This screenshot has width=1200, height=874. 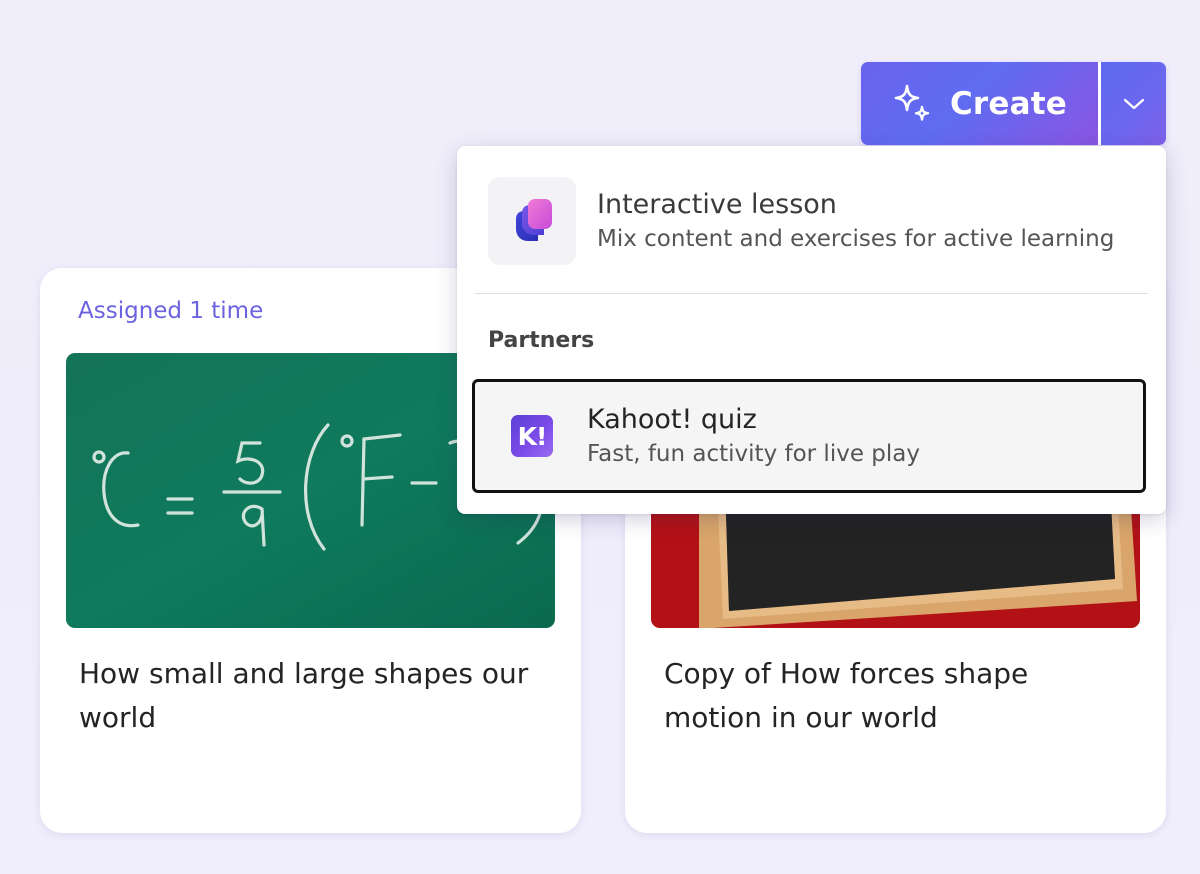 I want to click on menu-divider, so click(x=811, y=293).